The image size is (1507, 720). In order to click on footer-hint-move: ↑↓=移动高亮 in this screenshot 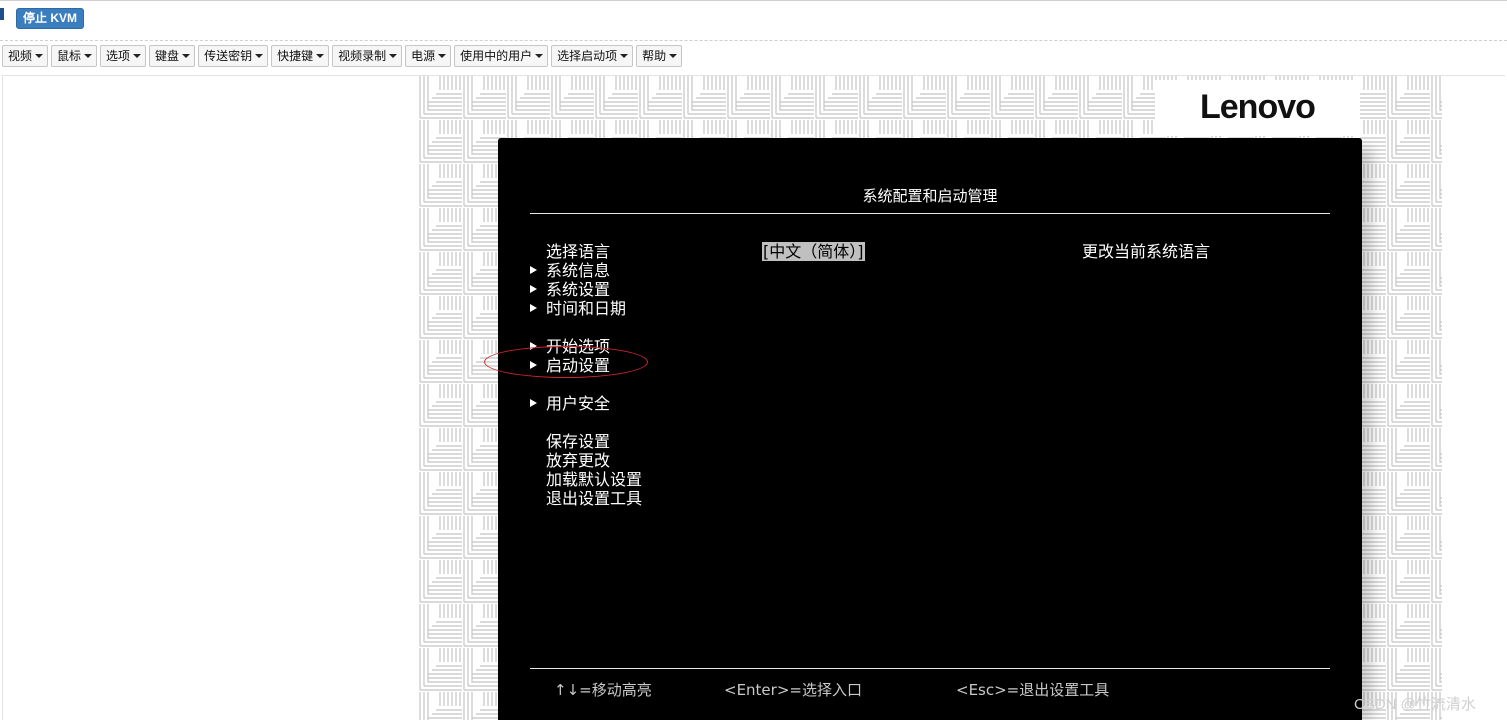, I will do `click(603, 690)`.